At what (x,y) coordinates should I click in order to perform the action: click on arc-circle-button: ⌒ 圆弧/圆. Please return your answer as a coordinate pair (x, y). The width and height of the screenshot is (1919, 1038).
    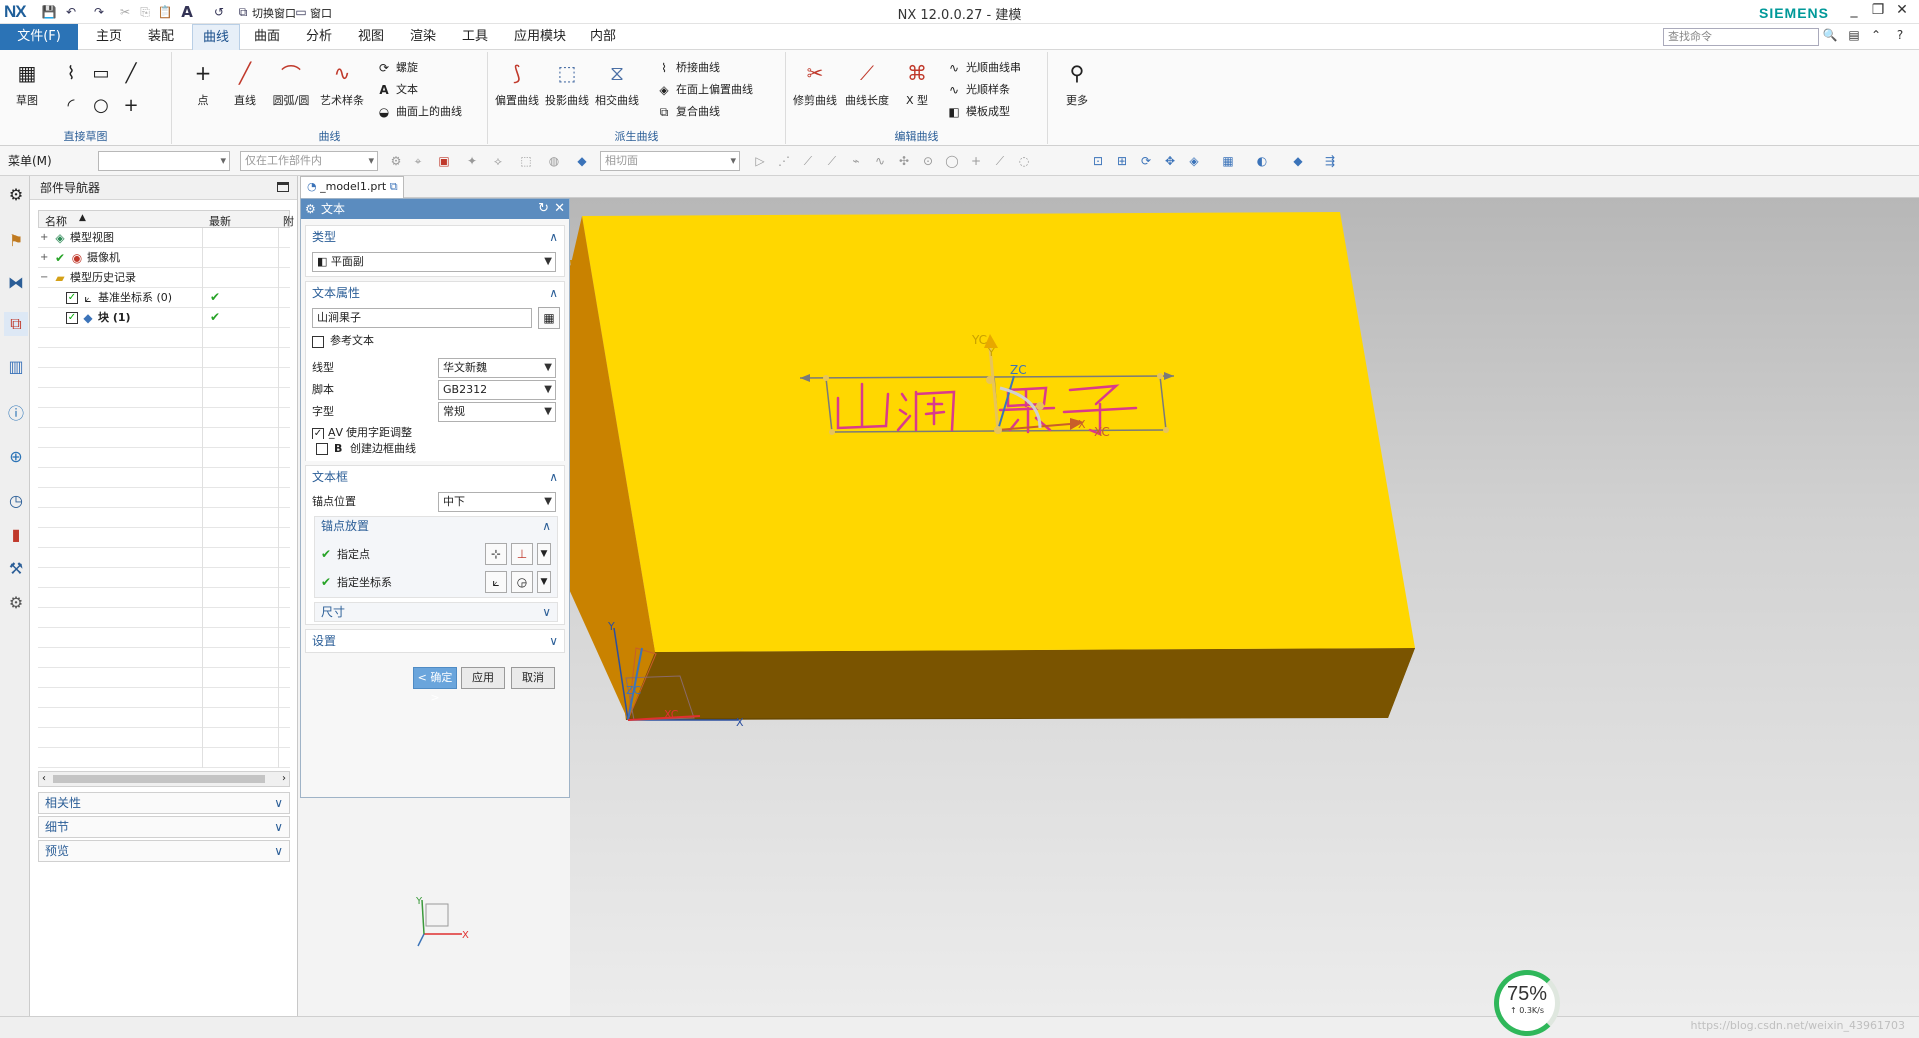
    Looking at the image, I should click on (291, 86).